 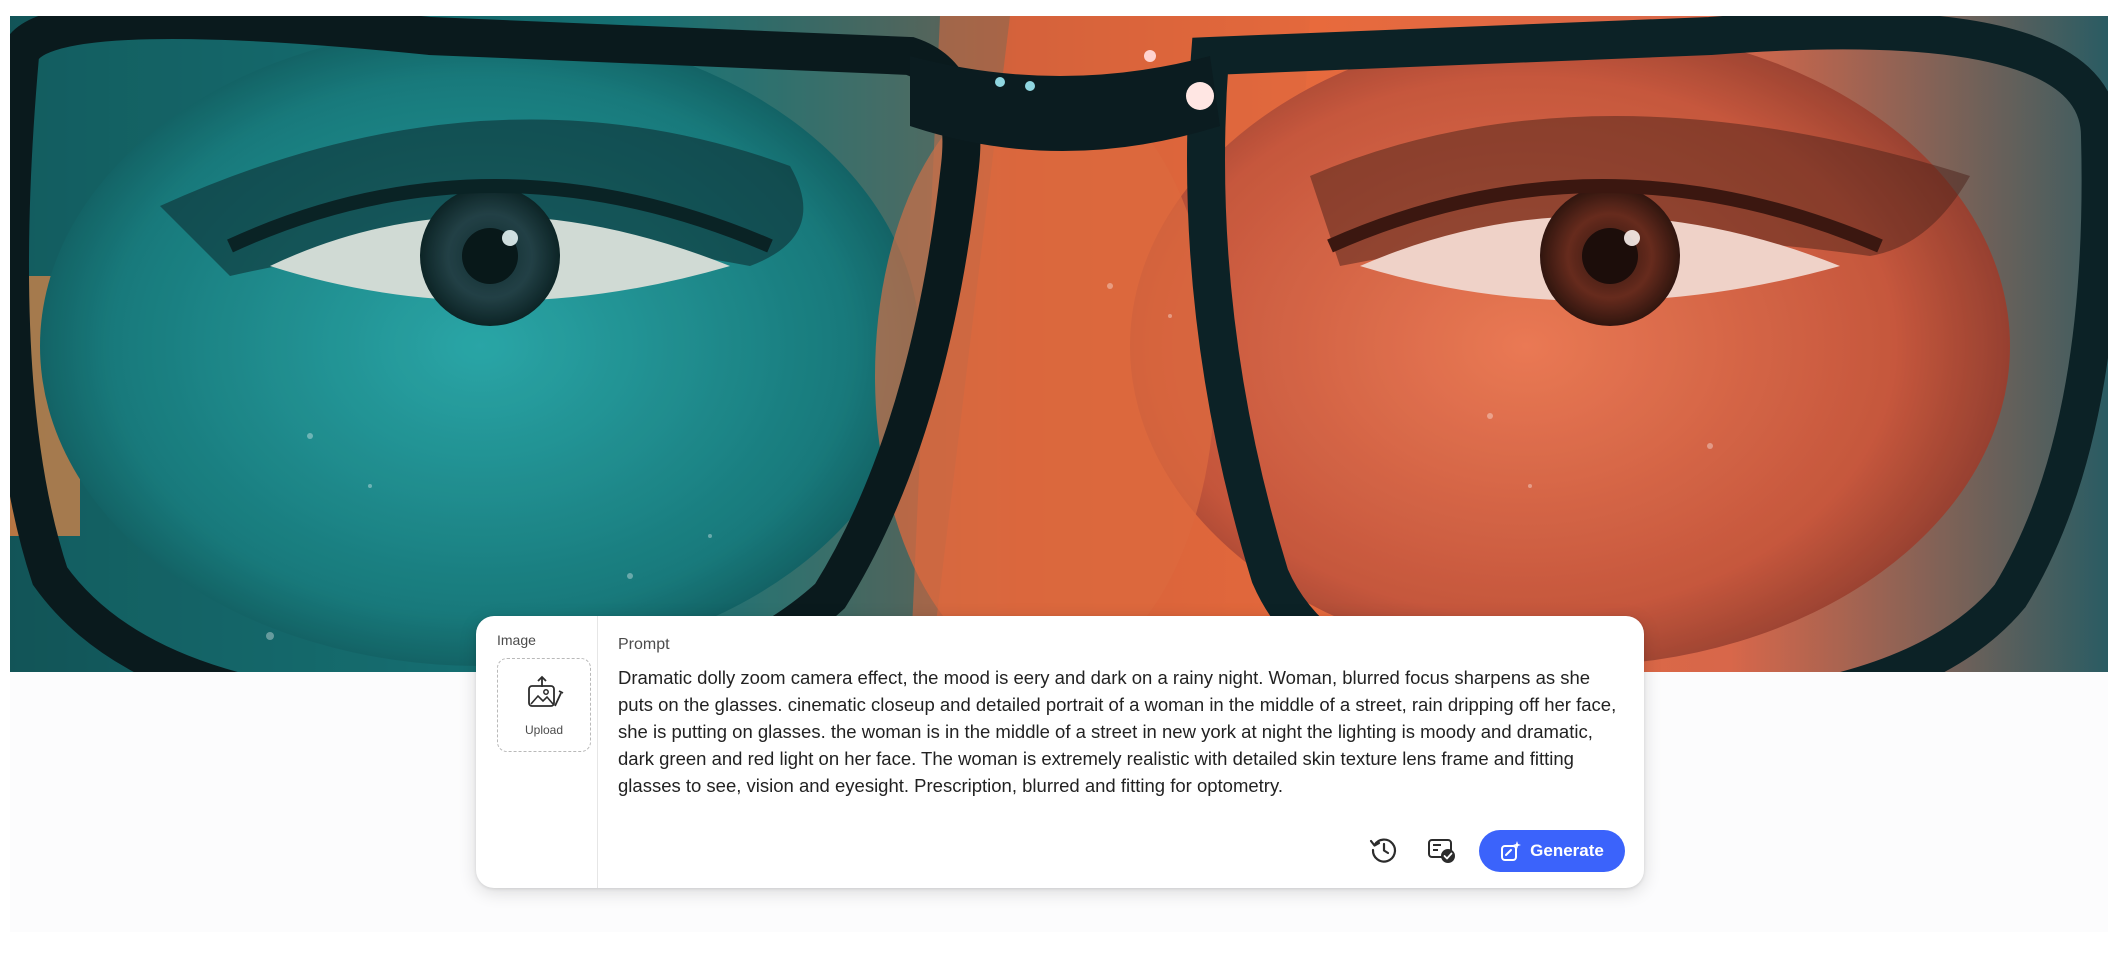 What do you see at coordinates (544, 730) in the screenshot?
I see `upload-label: Upload` at bounding box center [544, 730].